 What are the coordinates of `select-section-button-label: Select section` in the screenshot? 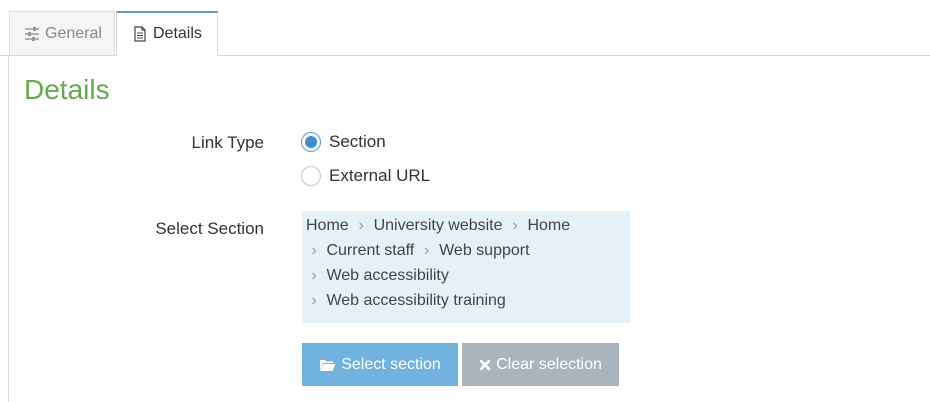 It's located at (391, 364).